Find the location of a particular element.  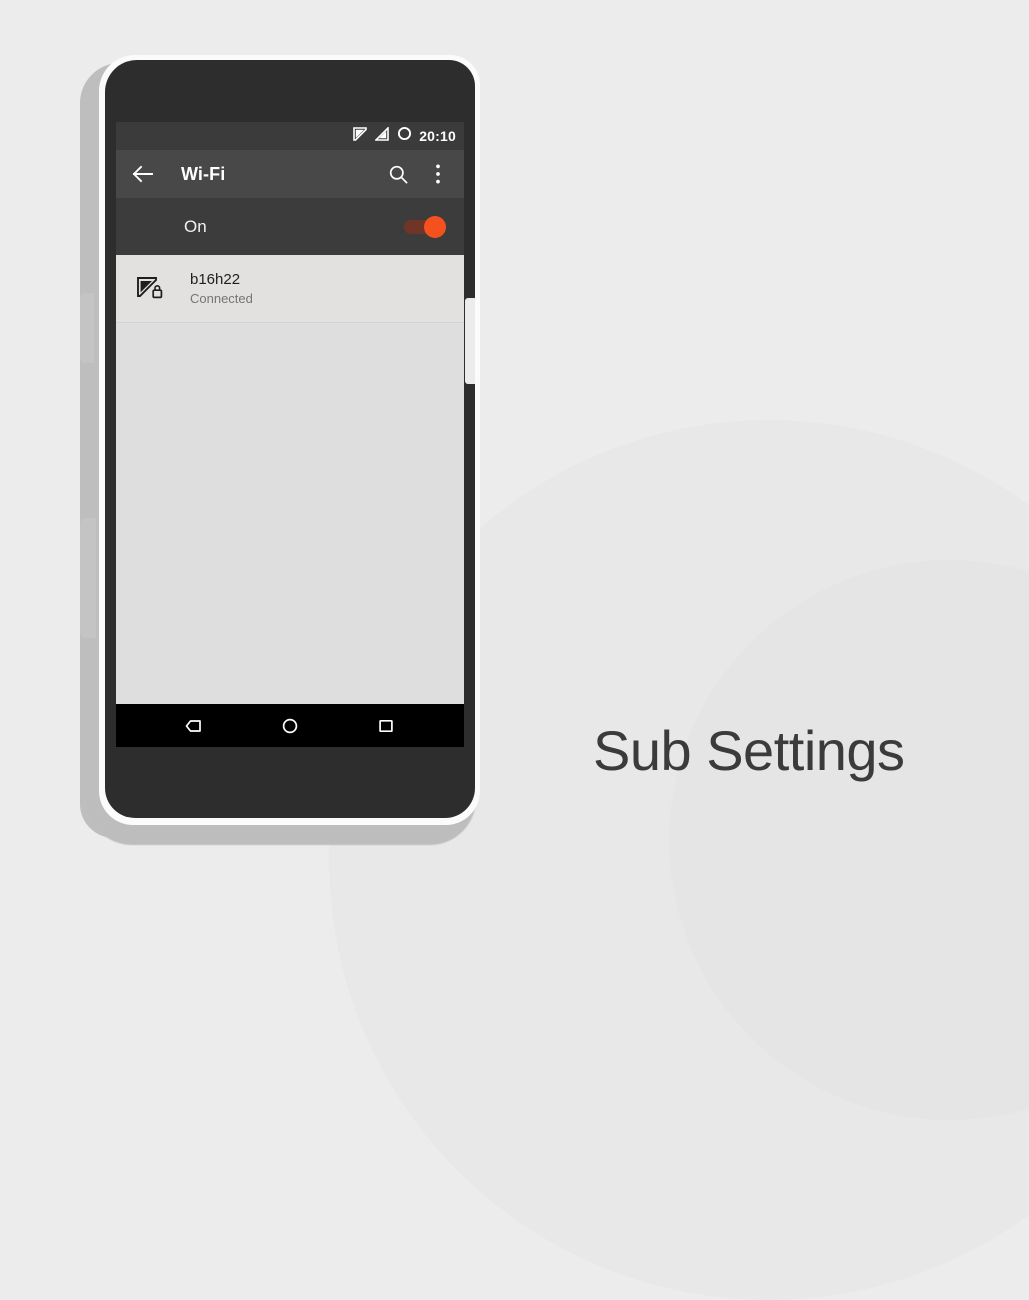

wifi-off-icon is located at coordinates (360, 136).